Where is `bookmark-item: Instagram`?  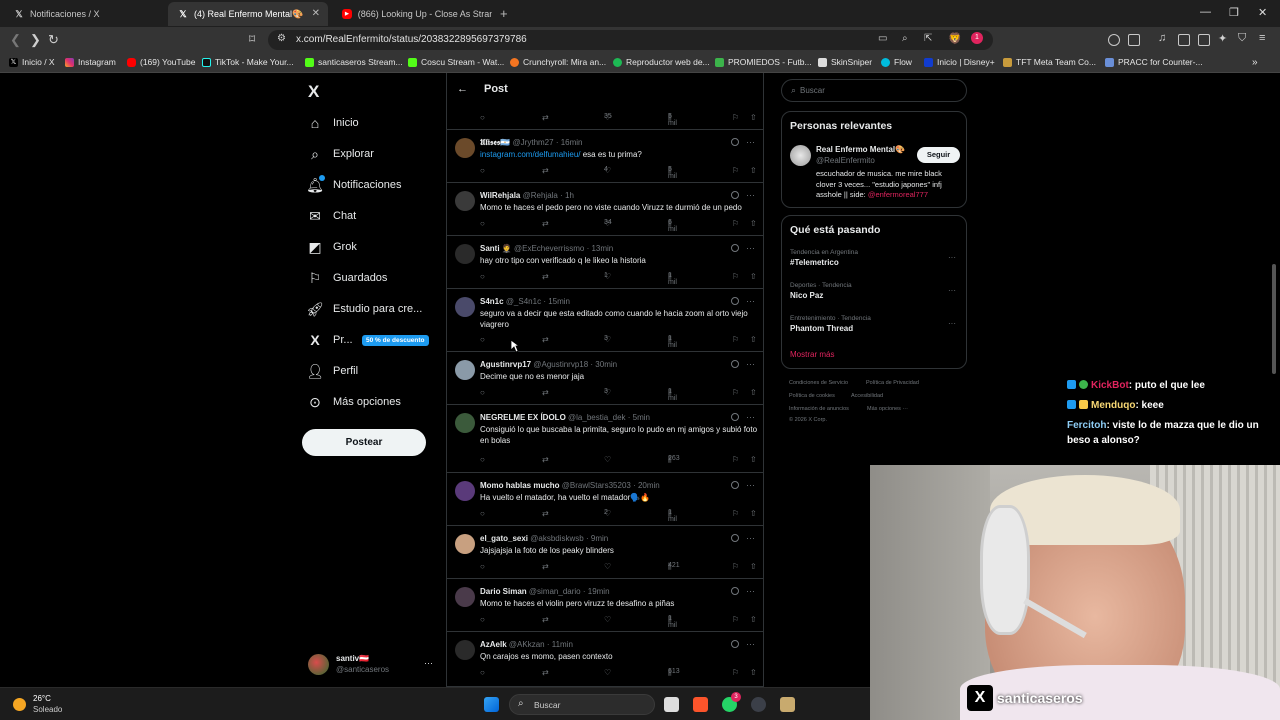
bookmark-item: Instagram is located at coordinates (90, 62).